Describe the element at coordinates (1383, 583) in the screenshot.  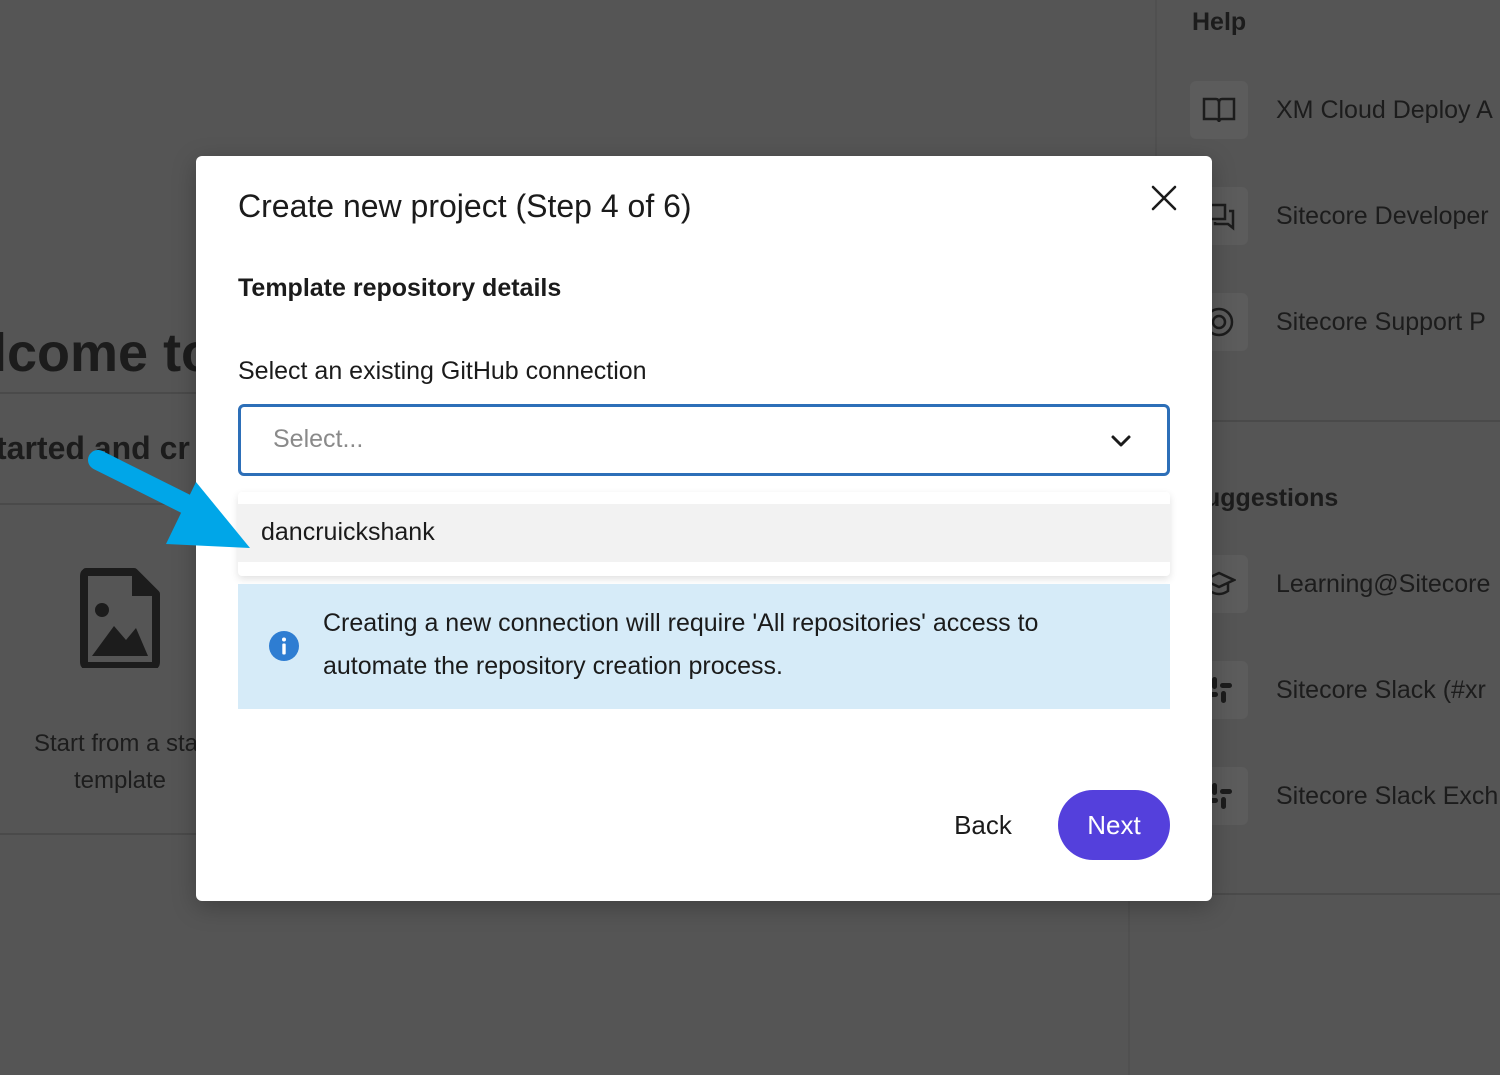
I see `suggestion-item-label: Learning@Sitecore` at that location.